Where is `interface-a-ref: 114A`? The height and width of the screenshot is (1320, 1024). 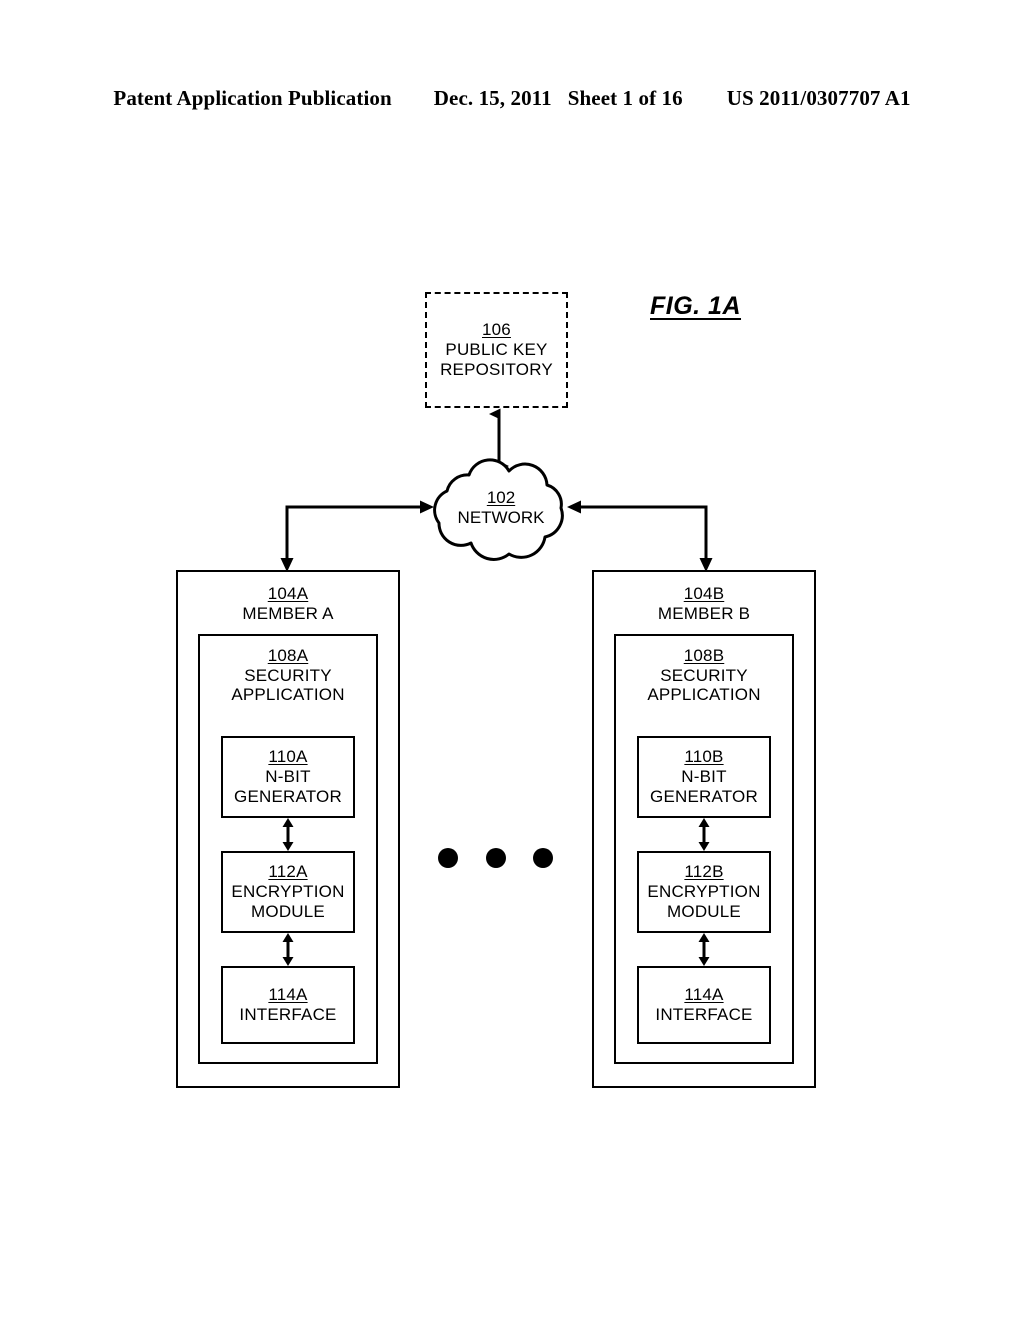 interface-a-ref: 114A is located at coordinates (288, 995).